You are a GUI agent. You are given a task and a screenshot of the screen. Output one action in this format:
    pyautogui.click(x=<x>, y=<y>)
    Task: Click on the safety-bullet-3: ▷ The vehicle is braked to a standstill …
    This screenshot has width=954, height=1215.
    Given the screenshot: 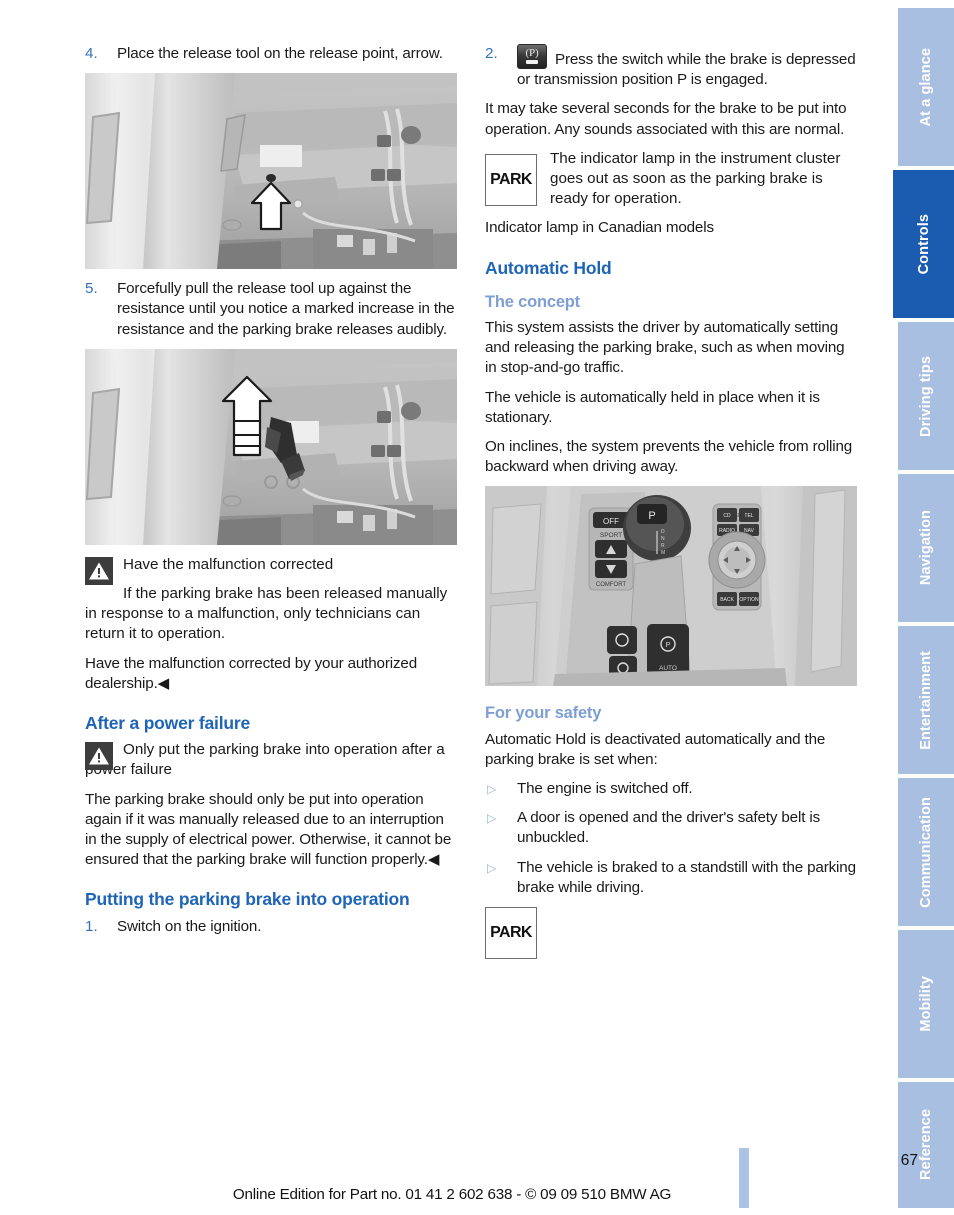 What is the action you would take?
    pyautogui.click(x=671, y=878)
    